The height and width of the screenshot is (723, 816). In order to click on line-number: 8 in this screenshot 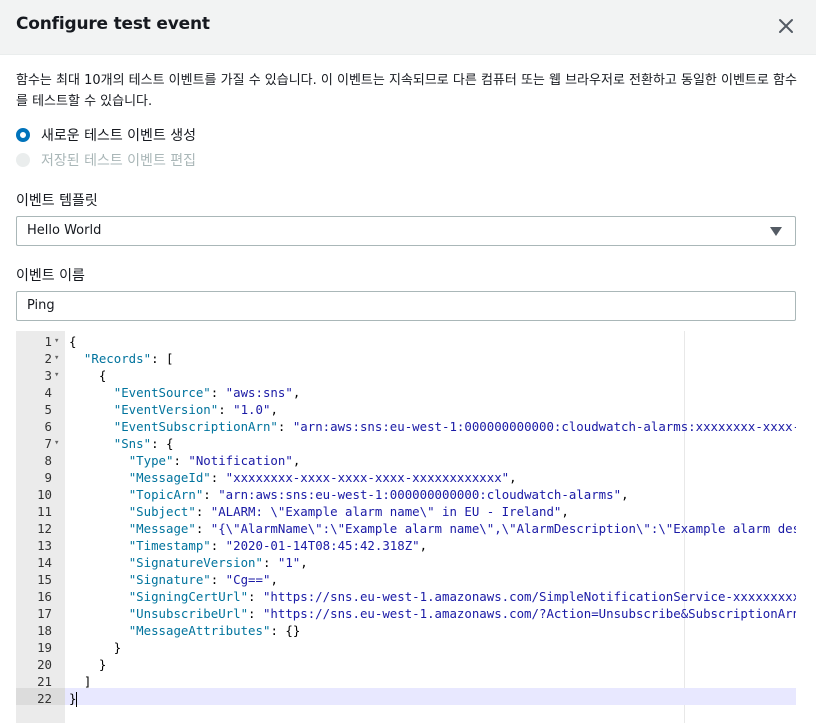, I will do `click(48, 460)`.